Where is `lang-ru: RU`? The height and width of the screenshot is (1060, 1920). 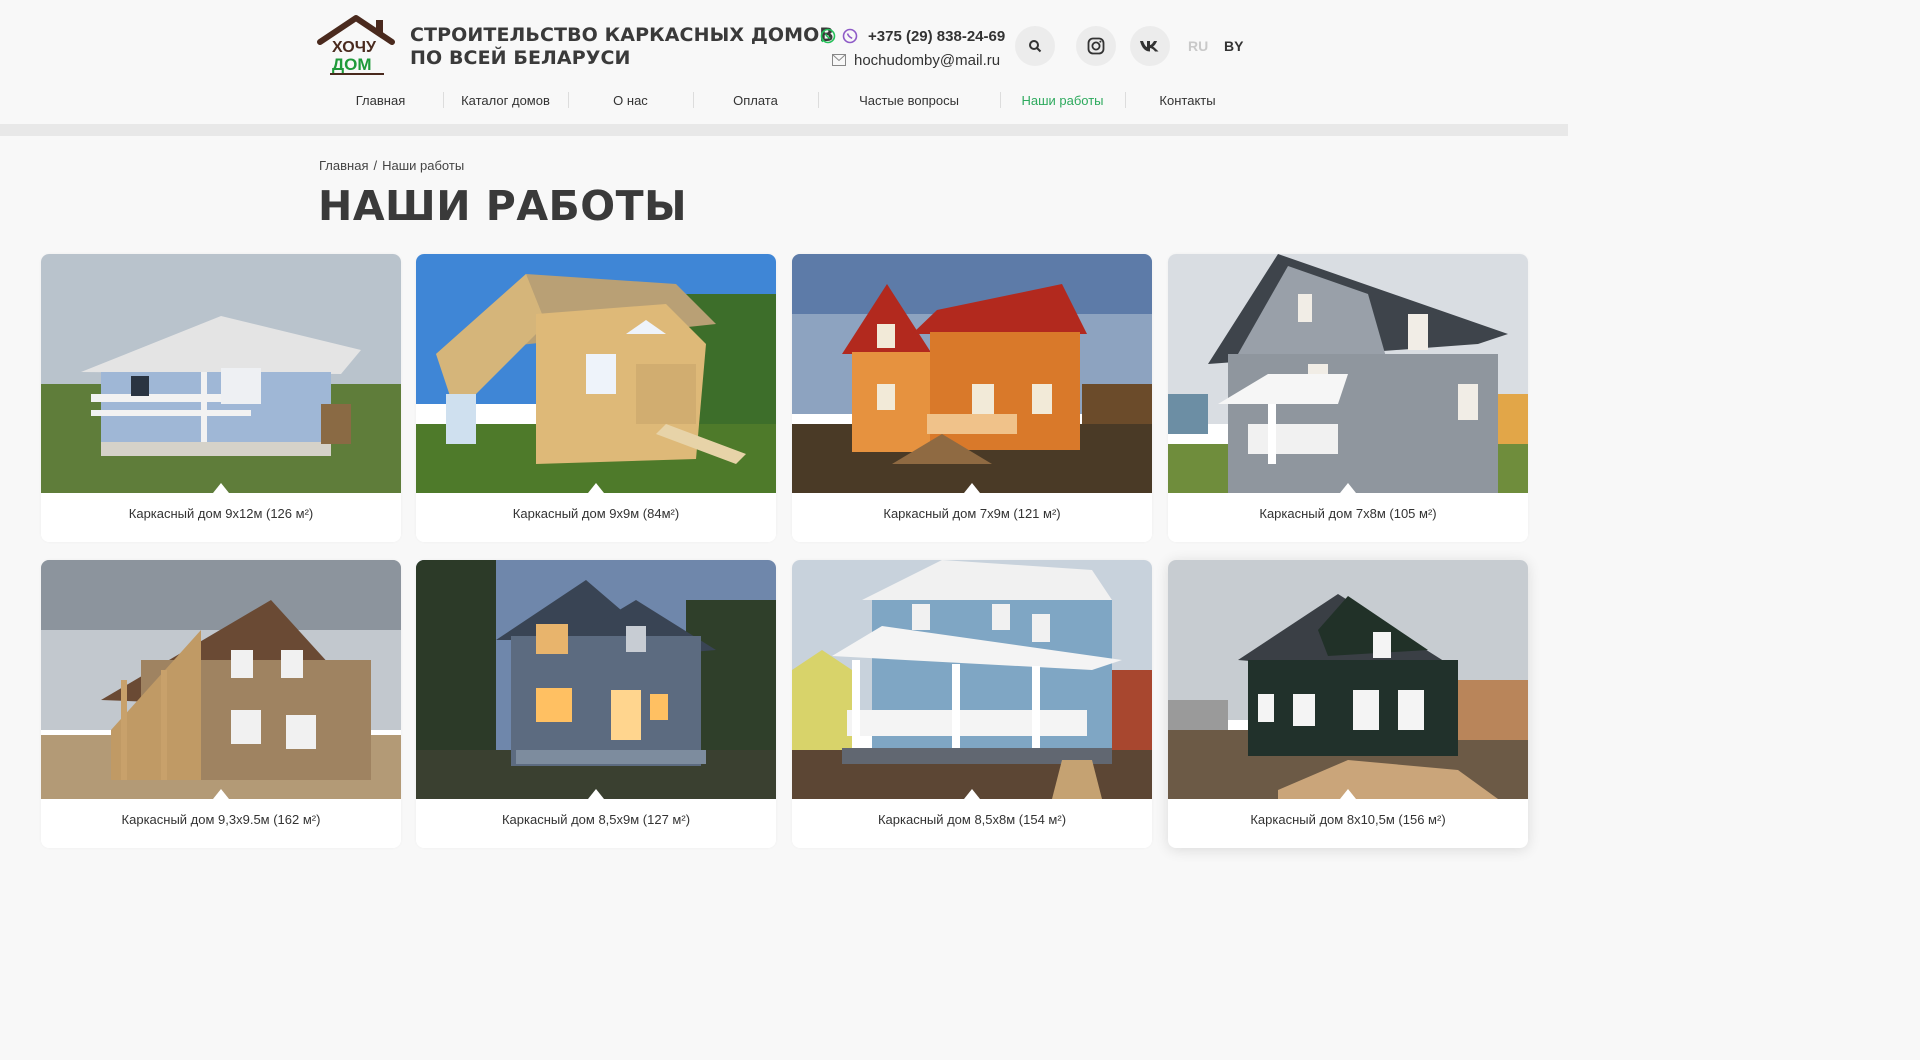
lang-ru: RU is located at coordinates (1198, 46).